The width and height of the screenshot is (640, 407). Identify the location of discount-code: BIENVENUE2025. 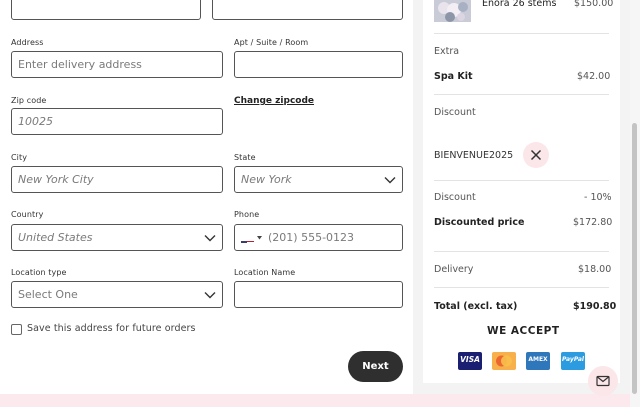
(474, 155).